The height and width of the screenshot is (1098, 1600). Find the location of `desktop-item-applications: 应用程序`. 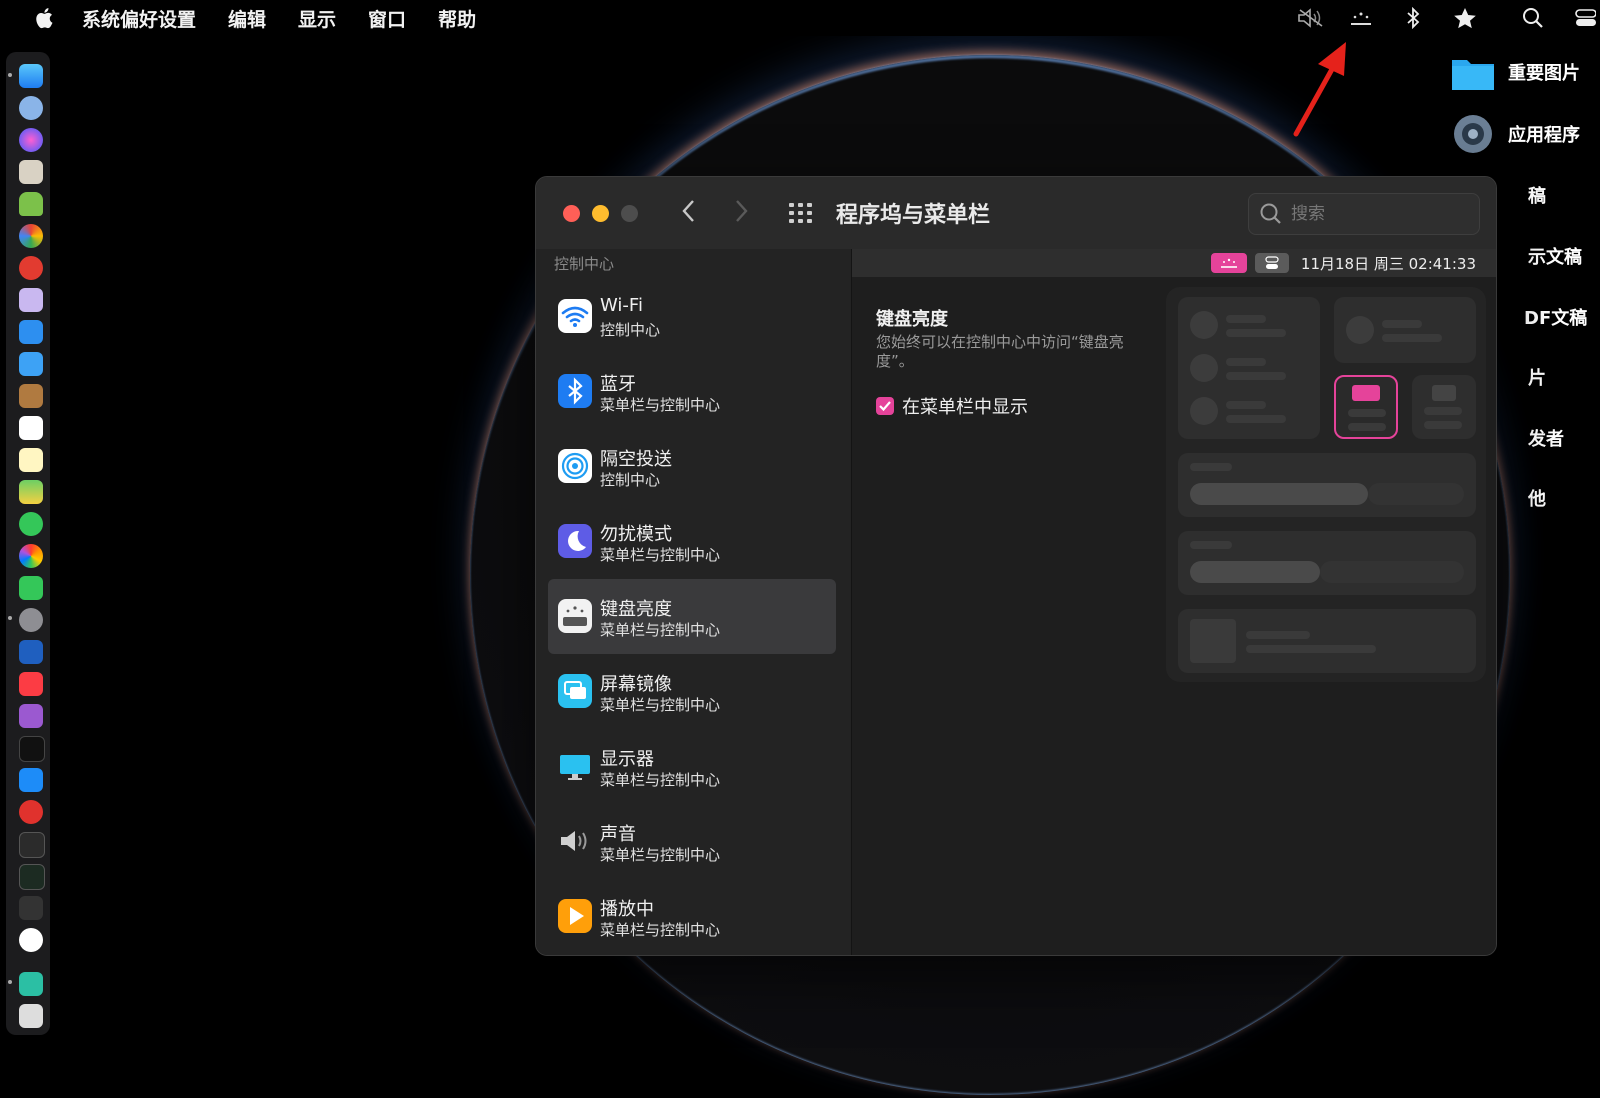

desktop-item-applications: 应用程序 is located at coordinates (1515, 134).